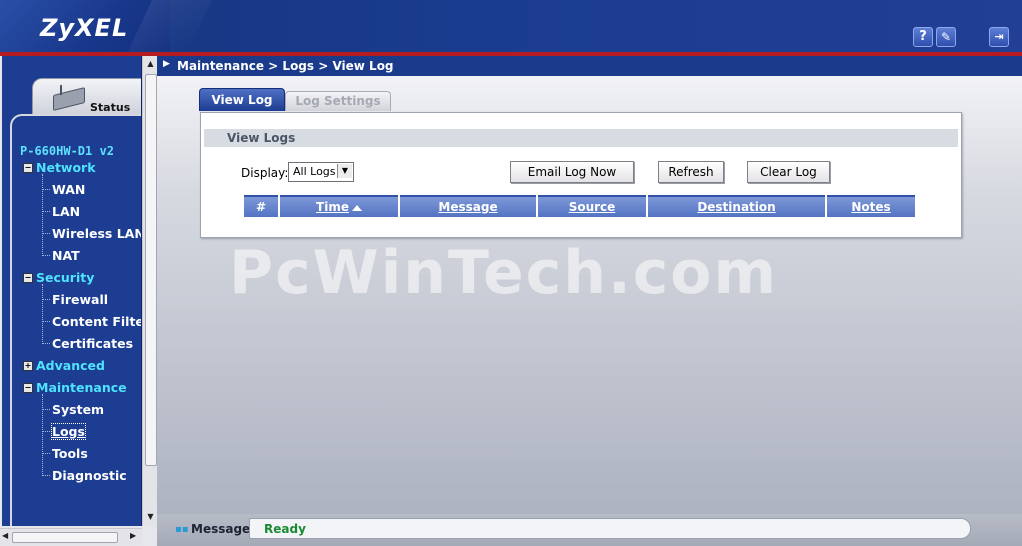 The image size is (1022, 546). What do you see at coordinates (150, 517) in the screenshot?
I see `scroll-down-icon: ▼` at bounding box center [150, 517].